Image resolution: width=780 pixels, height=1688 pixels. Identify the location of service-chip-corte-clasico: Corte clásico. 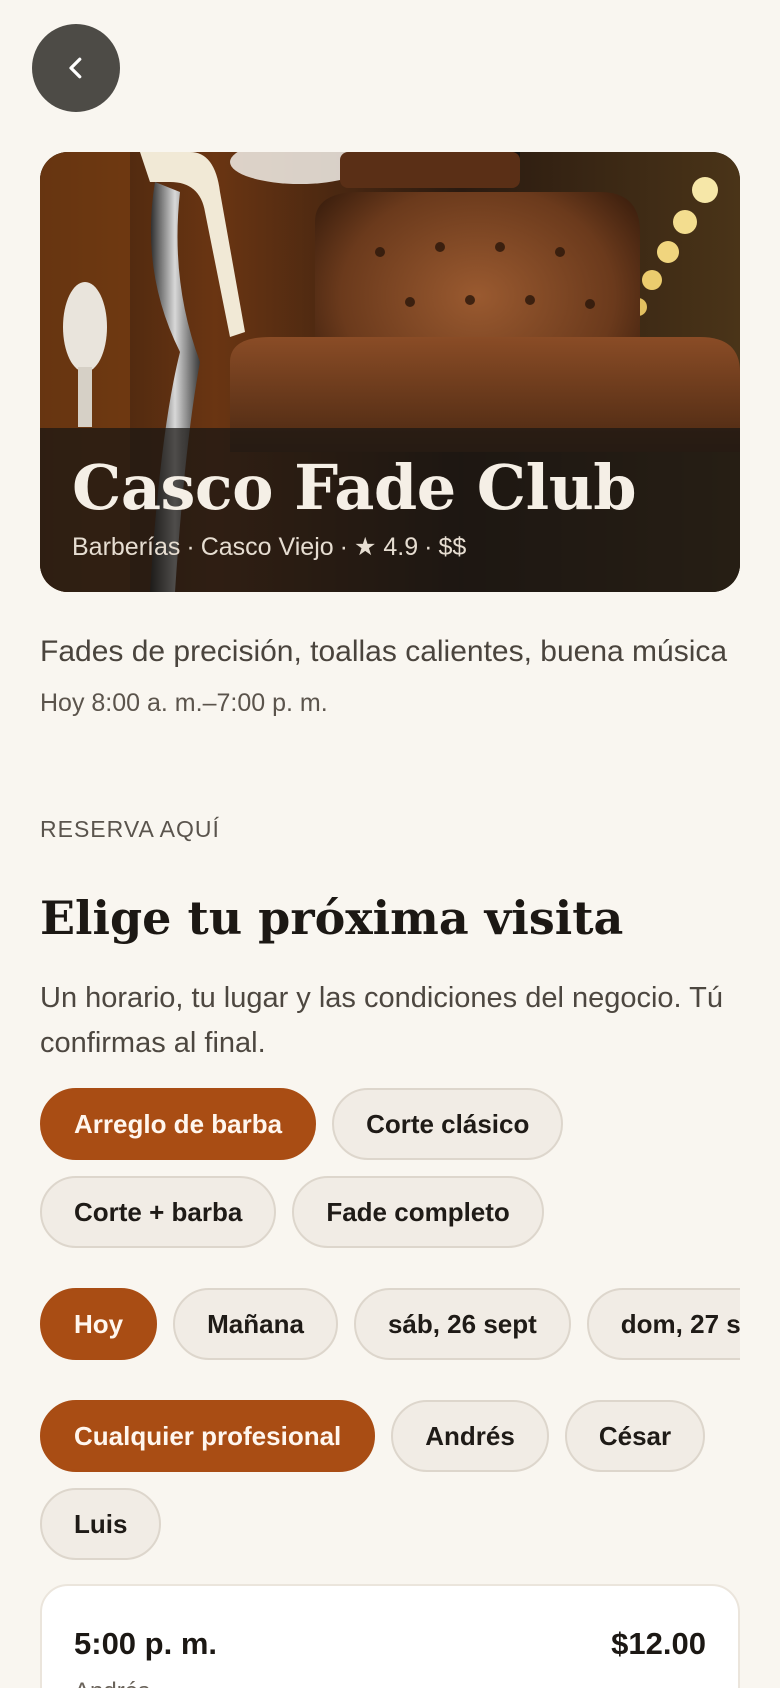
(448, 1124).